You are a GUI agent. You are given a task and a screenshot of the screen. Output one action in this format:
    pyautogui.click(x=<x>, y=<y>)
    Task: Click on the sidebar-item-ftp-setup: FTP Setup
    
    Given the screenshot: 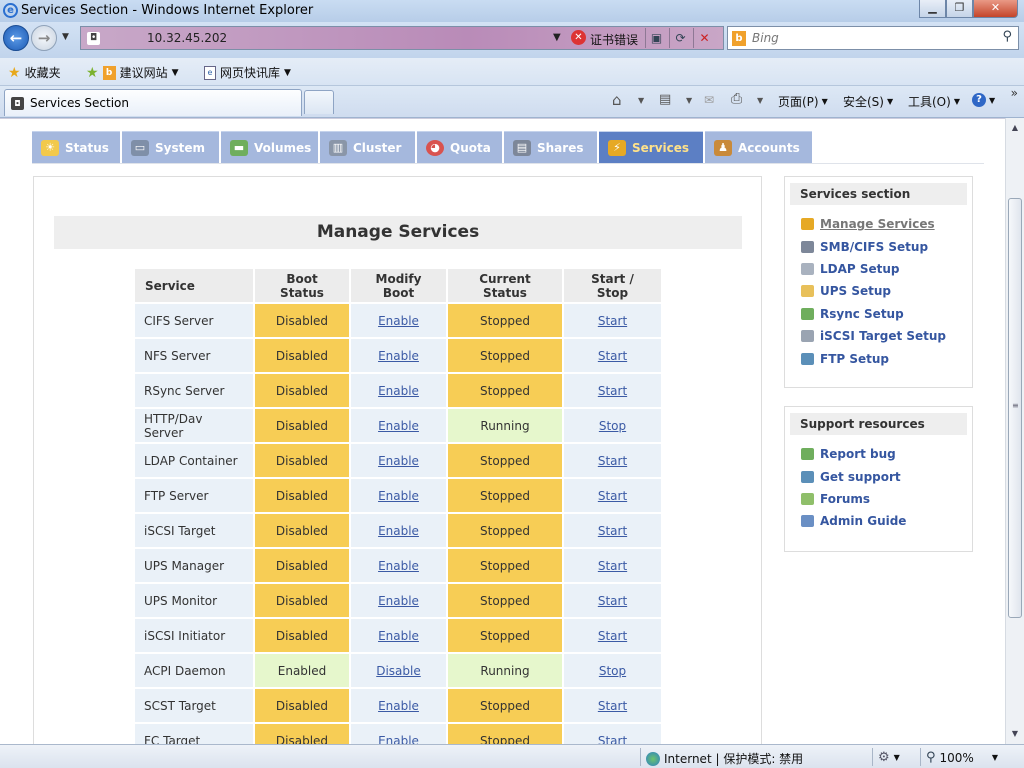 What is the action you would take?
    pyautogui.click(x=886, y=358)
    